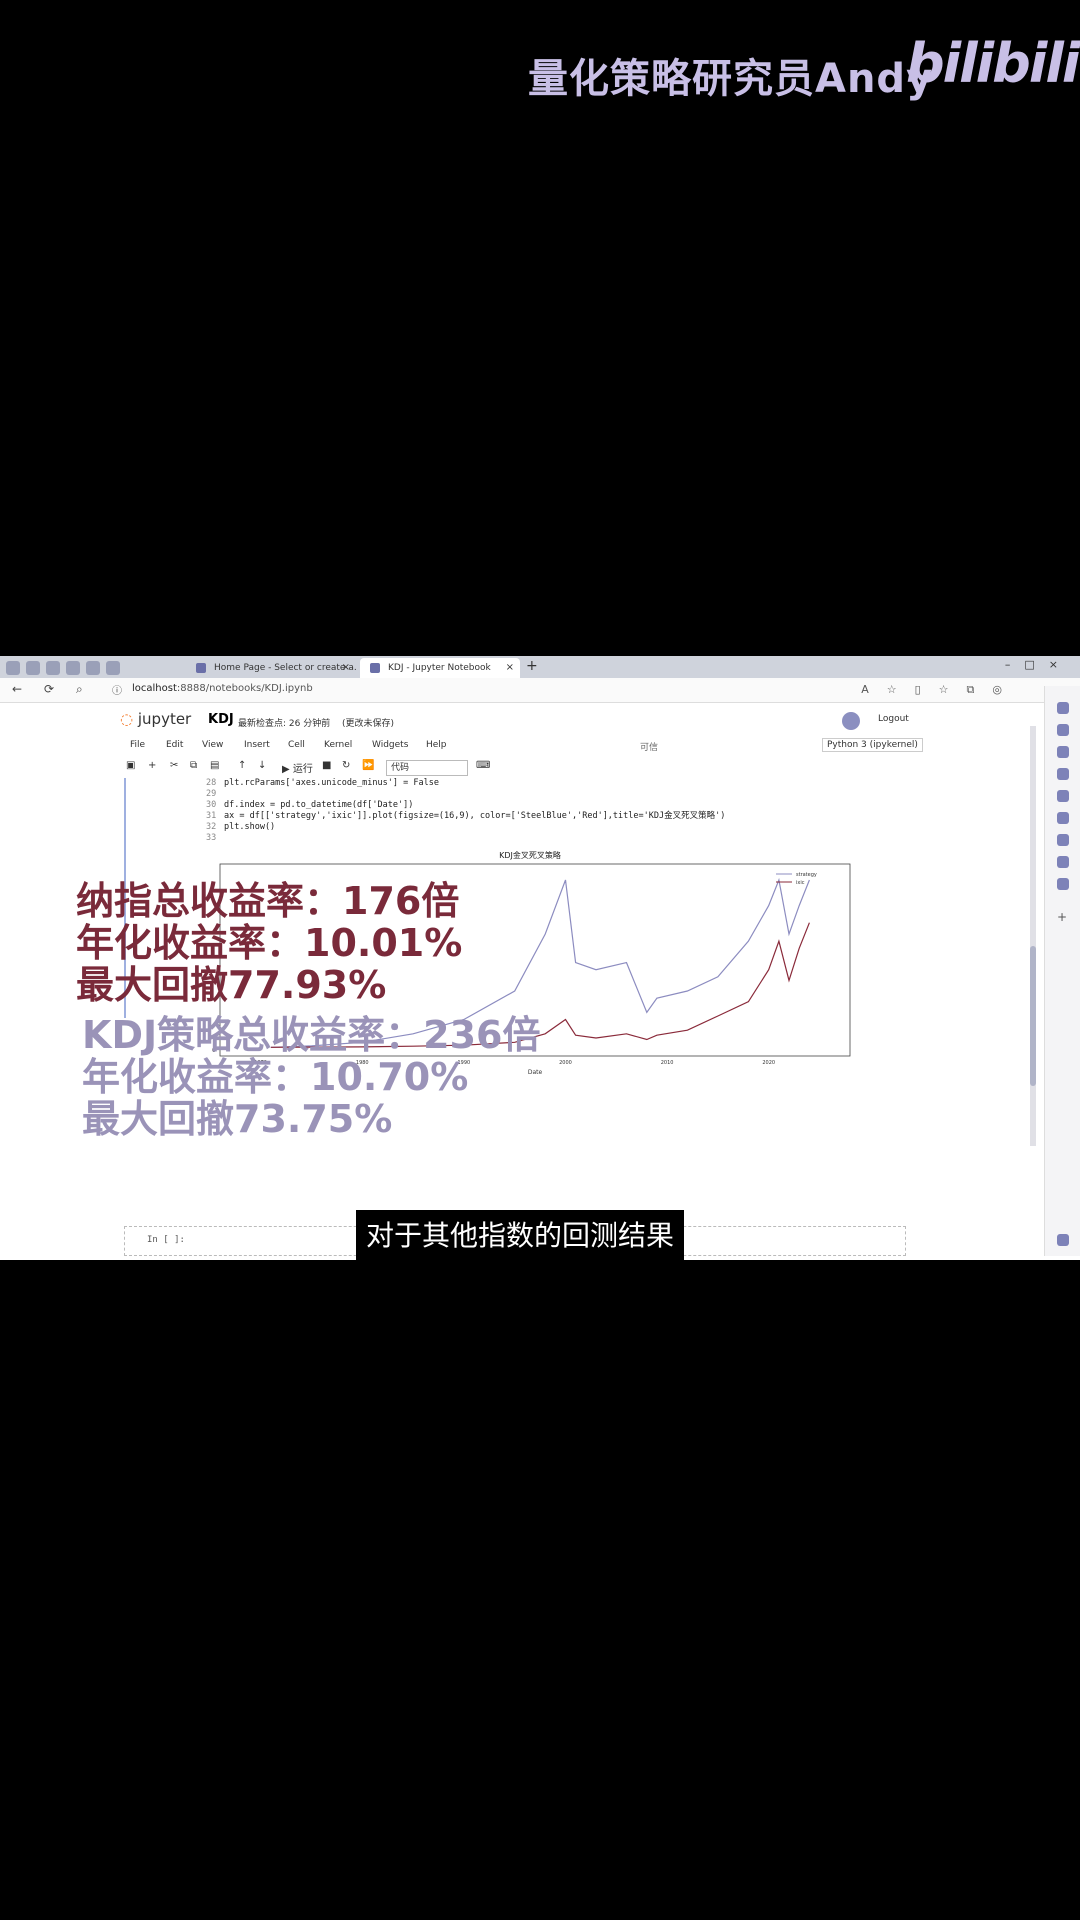 This screenshot has height=1920, width=1080. What do you see at coordinates (483, 765) in the screenshot?
I see `keyboard-icon: ⌨` at bounding box center [483, 765].